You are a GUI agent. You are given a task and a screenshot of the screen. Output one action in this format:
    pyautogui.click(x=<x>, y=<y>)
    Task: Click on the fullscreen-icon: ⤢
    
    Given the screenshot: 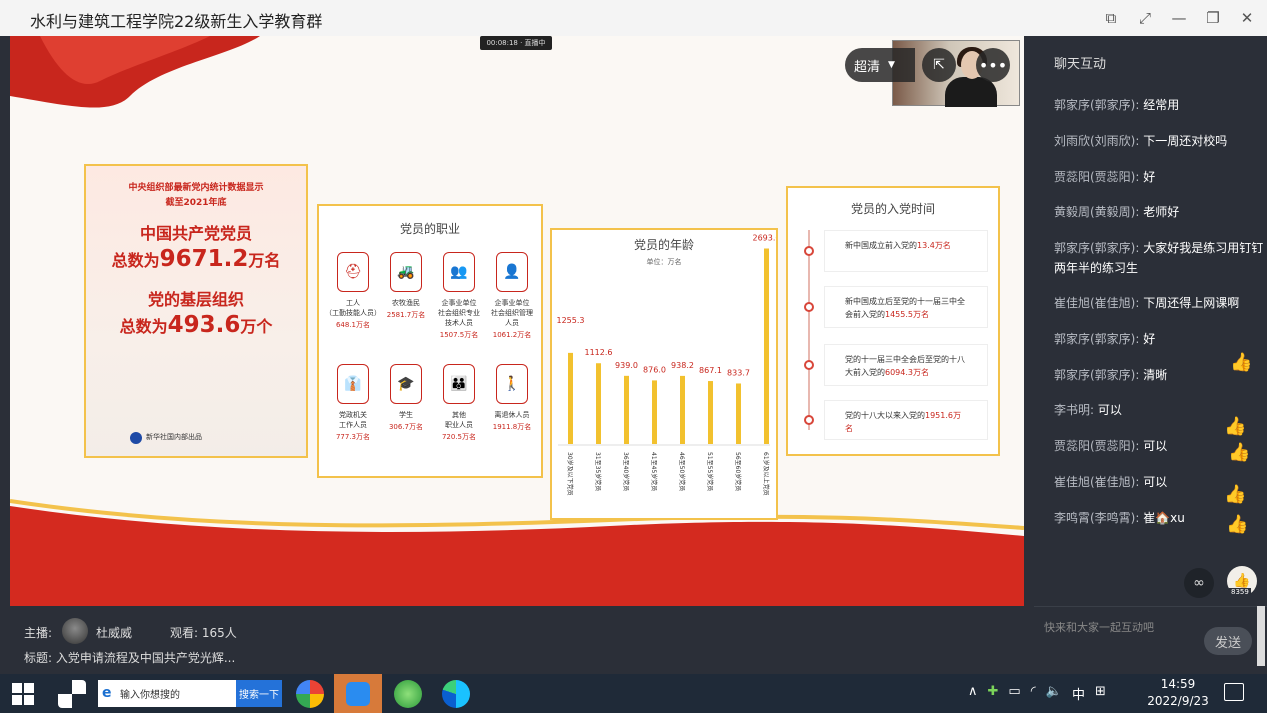 What is the action you would take?
    pyautogui.click(x=1145, y=18)
    